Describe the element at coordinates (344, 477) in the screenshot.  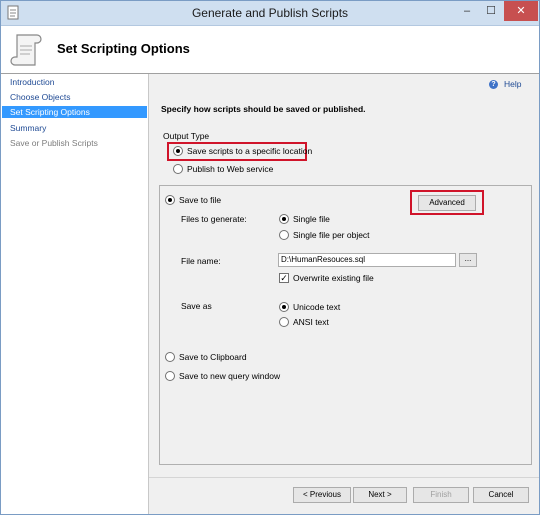
I see `footer-divider` at that location.